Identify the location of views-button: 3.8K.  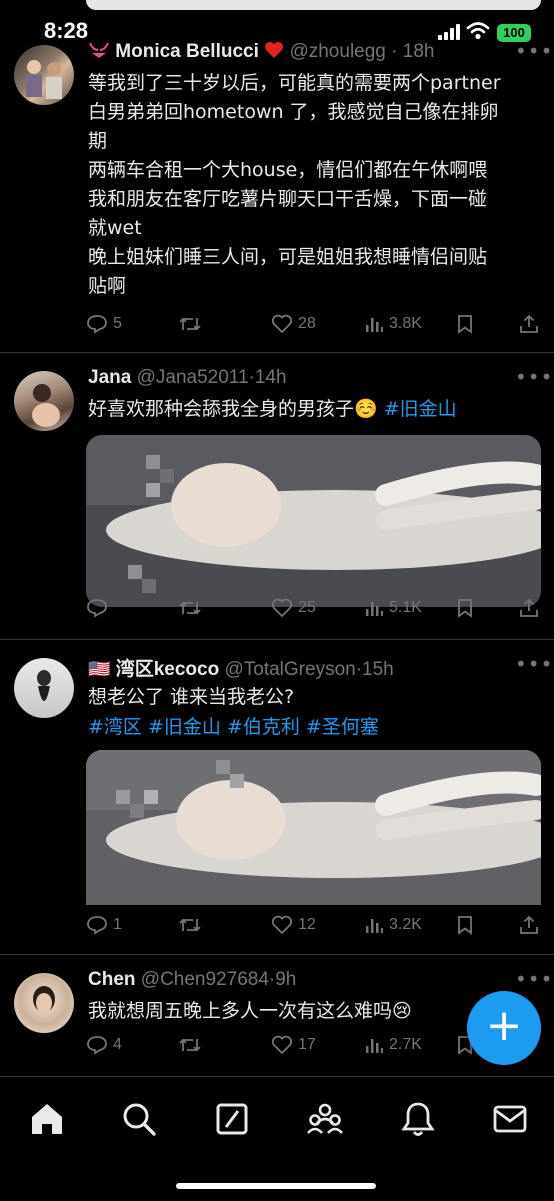
(393, 324).